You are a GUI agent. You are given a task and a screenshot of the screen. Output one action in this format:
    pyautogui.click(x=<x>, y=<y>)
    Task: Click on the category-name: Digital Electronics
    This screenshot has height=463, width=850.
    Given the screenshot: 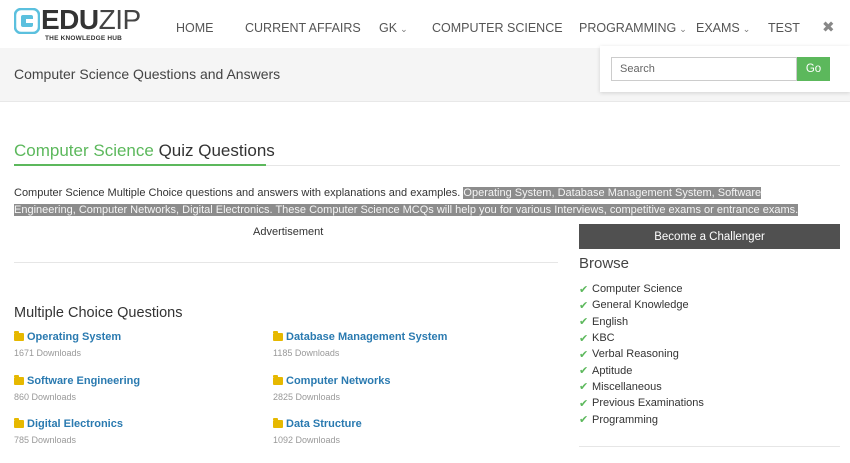 What is the action you would take?
    pyautogui.click(x=75, y=424)
    